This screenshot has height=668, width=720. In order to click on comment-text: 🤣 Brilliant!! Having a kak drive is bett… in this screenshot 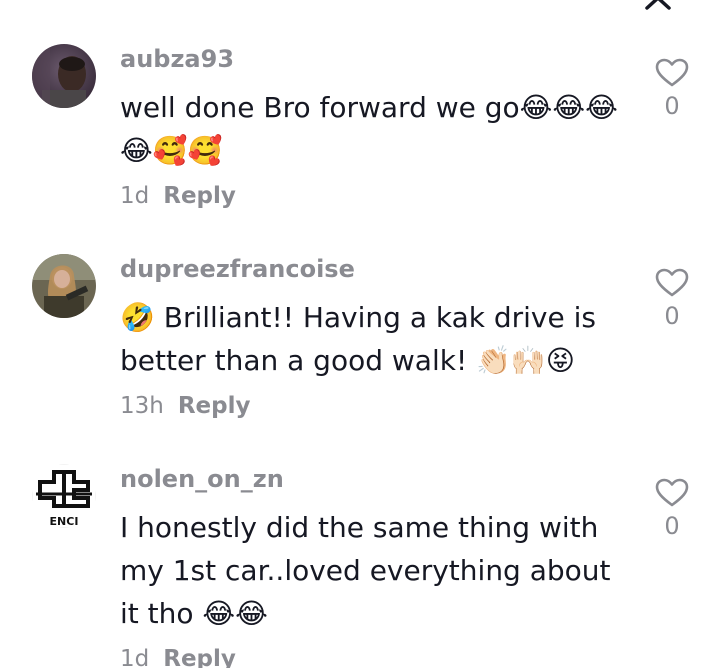, I will do `click(358, 339)`.